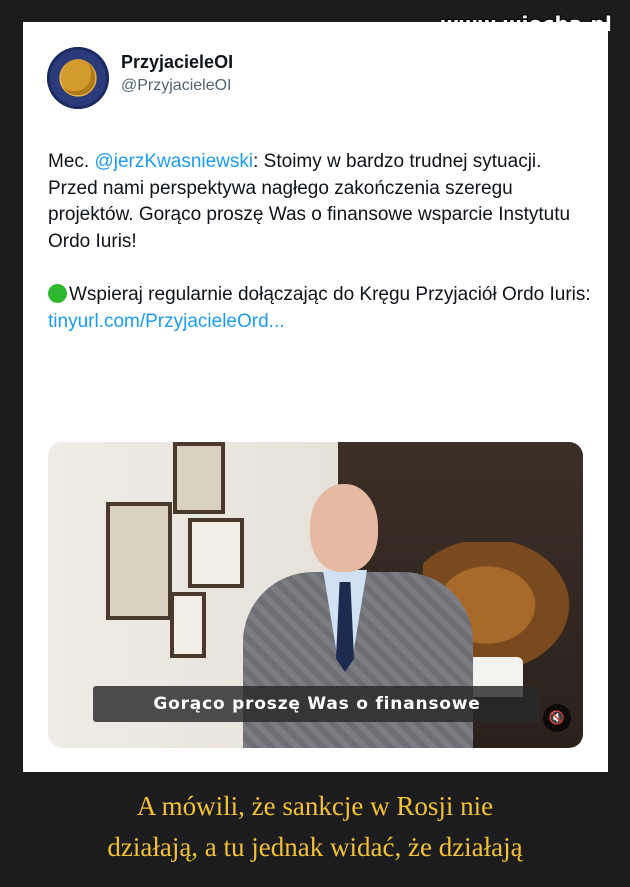  What do you see at coordinates (317, 704) in the screenshot?
I see `video-subtitle: Gorąco proszę Was o finansowe` at bounding box center [317, 704].